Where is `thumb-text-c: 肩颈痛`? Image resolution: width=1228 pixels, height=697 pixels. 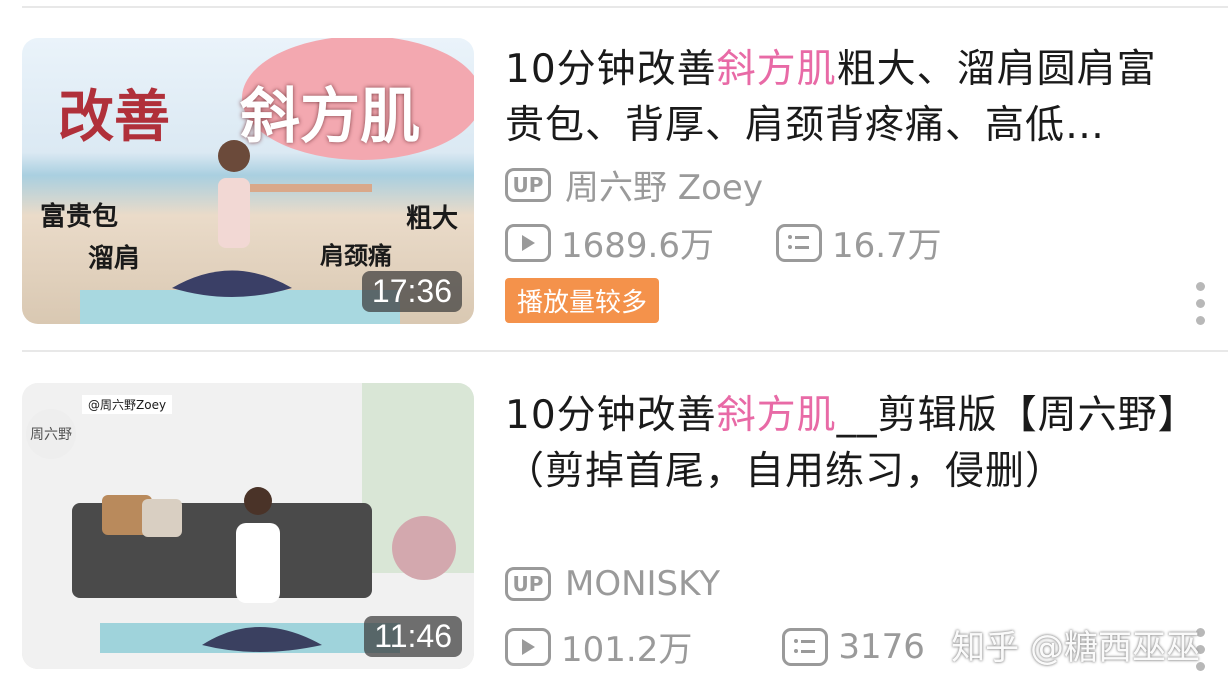
thumb-text-c: 肩颈痛 is located at coordinates (356, 255).